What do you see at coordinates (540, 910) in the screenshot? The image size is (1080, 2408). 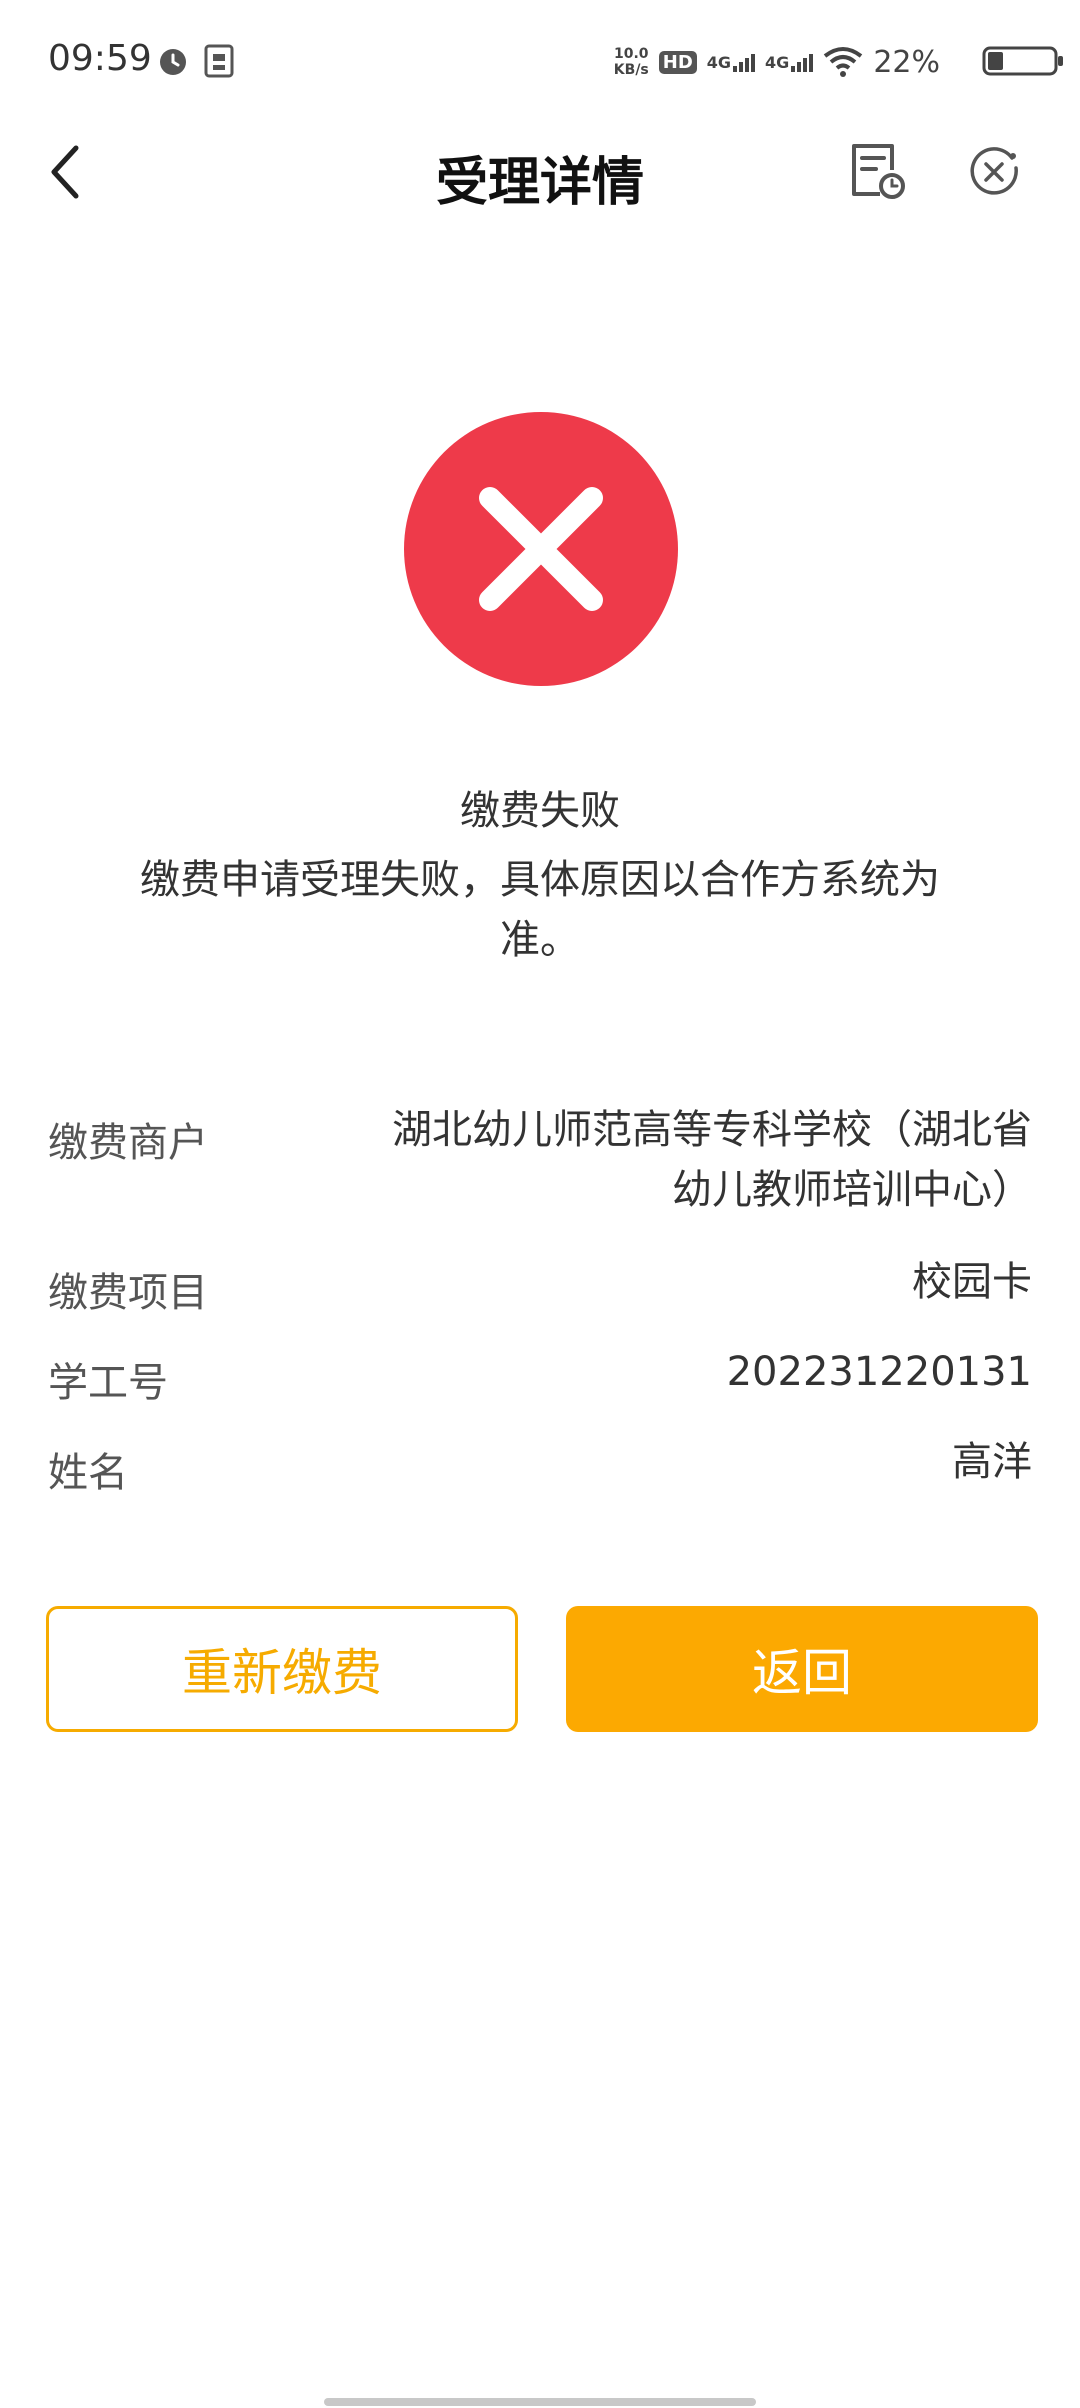 I see `result-description: 缴费申请受理失败，具体原因以合作方系统为准。` at bounding box center [540, 910].